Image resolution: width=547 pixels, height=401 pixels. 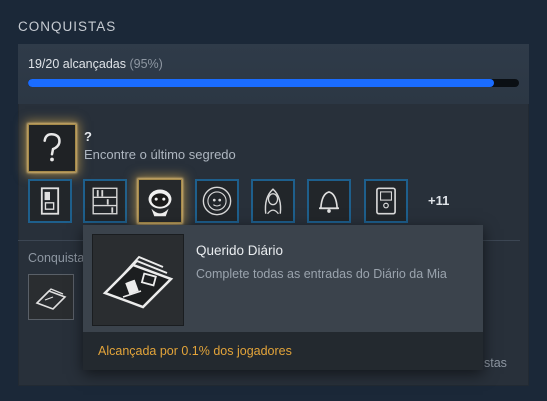 I want to click on bell-icon, so click(x=329, y=201).